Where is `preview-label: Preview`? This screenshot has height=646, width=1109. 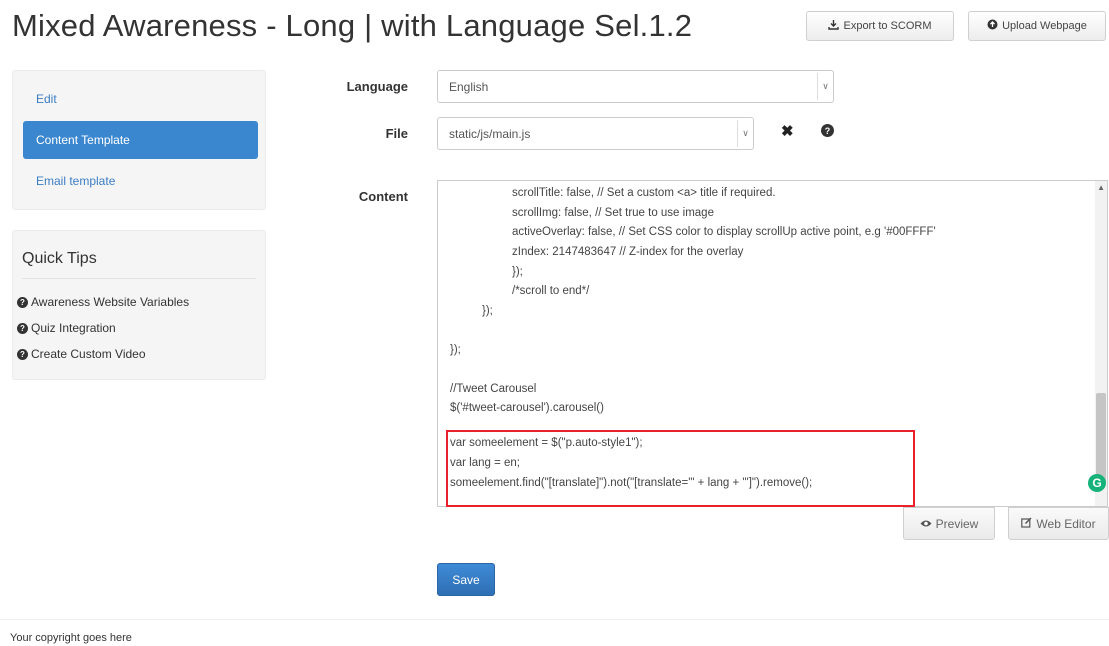 preview-label: Preview is located at coordinates (957, 523).